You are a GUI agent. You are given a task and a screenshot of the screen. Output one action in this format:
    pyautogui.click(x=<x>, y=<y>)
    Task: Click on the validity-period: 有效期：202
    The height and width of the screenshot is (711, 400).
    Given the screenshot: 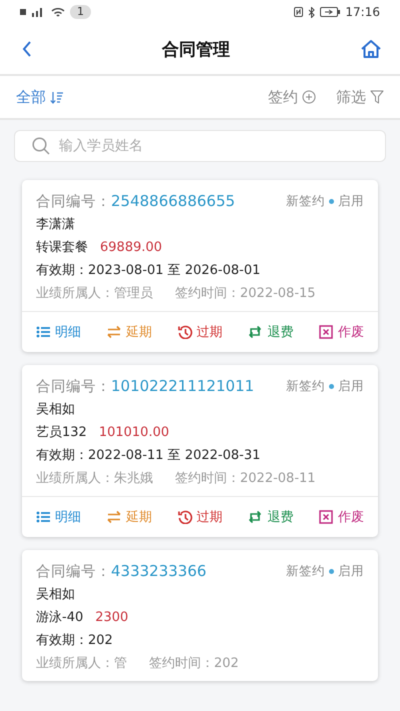 What is the action you would take?
    pyautogui.click(x=75, y=641)
    